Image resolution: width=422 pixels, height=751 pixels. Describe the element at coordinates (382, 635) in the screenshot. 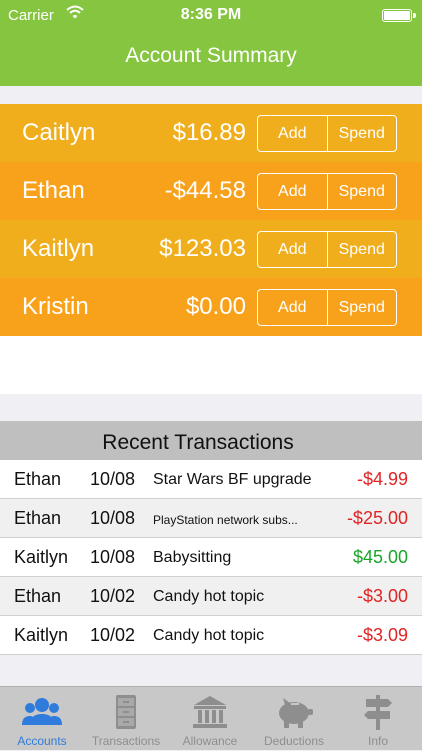

I see `transaction-amount: -$3.09` at that location.